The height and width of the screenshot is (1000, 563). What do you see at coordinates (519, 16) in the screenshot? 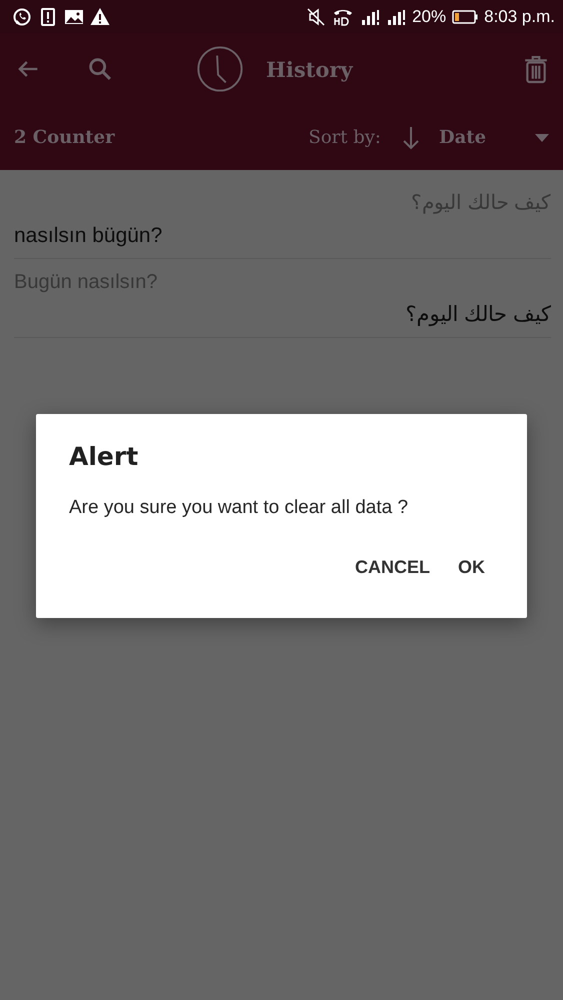
I see `clock-time: 8:03 p.m.` at bounding box center [519, 16].